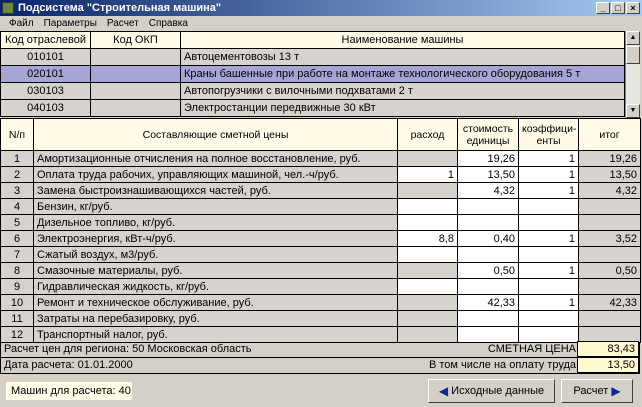 The image size is (642, 407). Describe the element at coordinates (45, 108) in the screenshot. I see `machine-code: 040103` at that location.